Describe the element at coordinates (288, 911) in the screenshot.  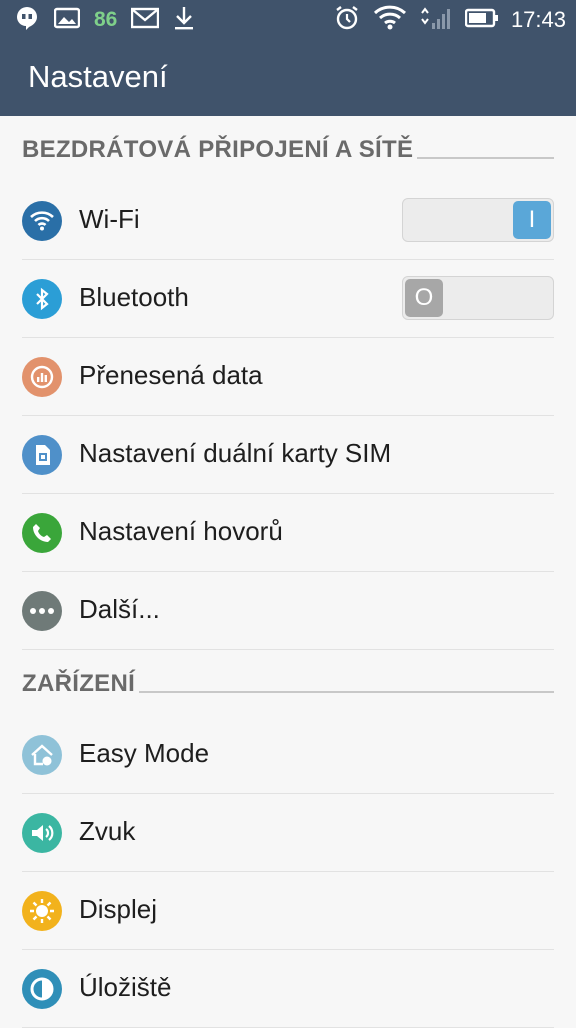
I see `settings-item-display: Displej` at that location.